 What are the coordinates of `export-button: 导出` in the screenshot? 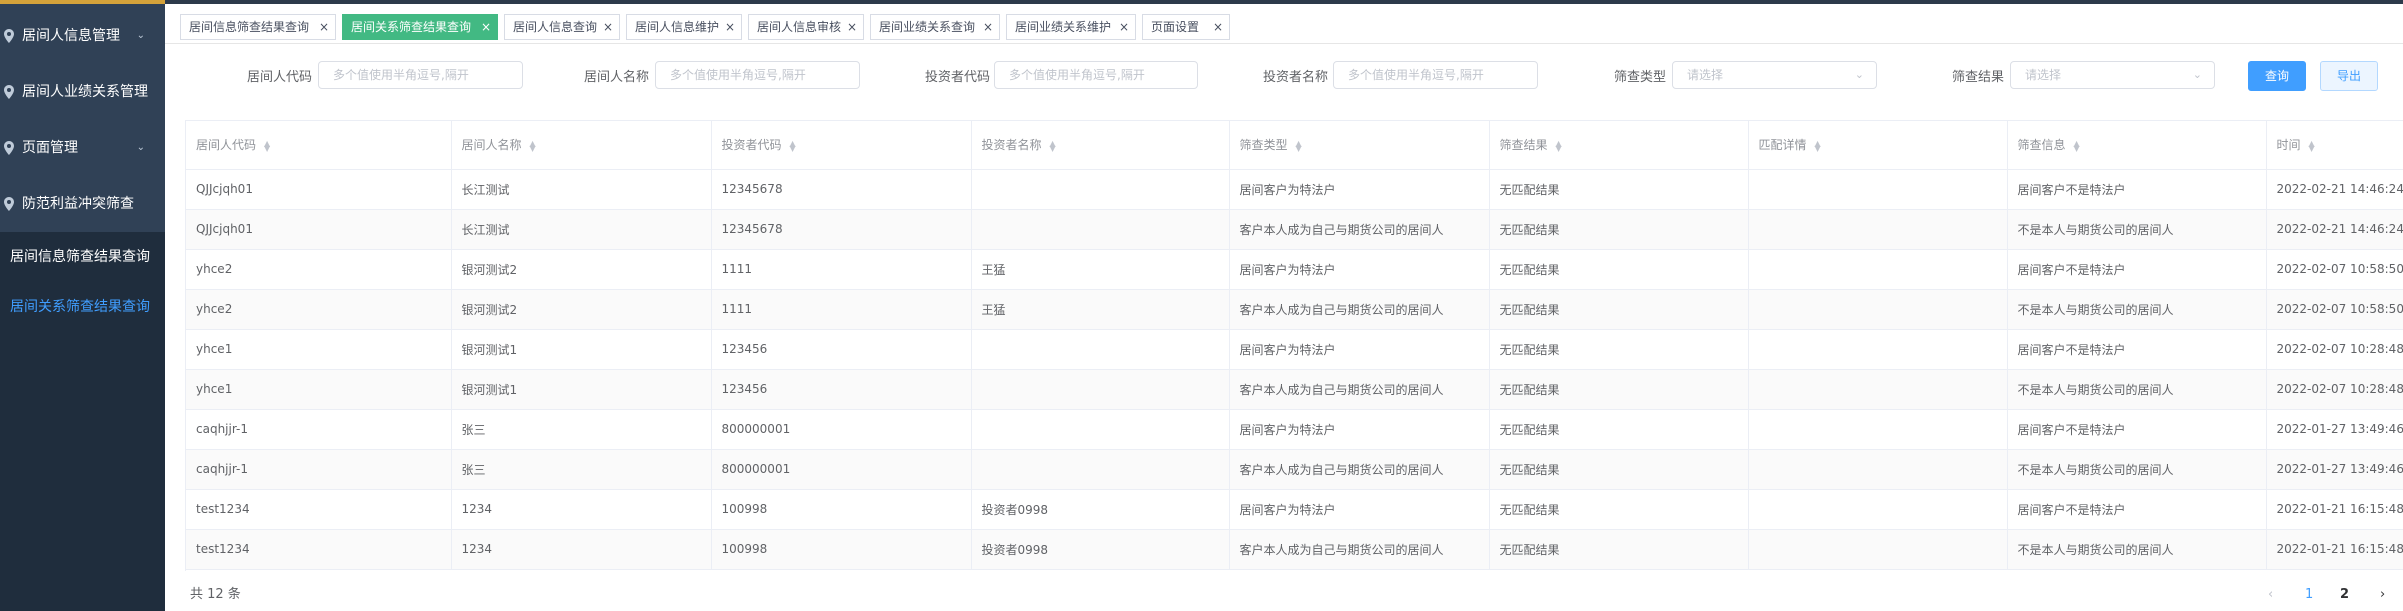 It's located at (2349, 76).